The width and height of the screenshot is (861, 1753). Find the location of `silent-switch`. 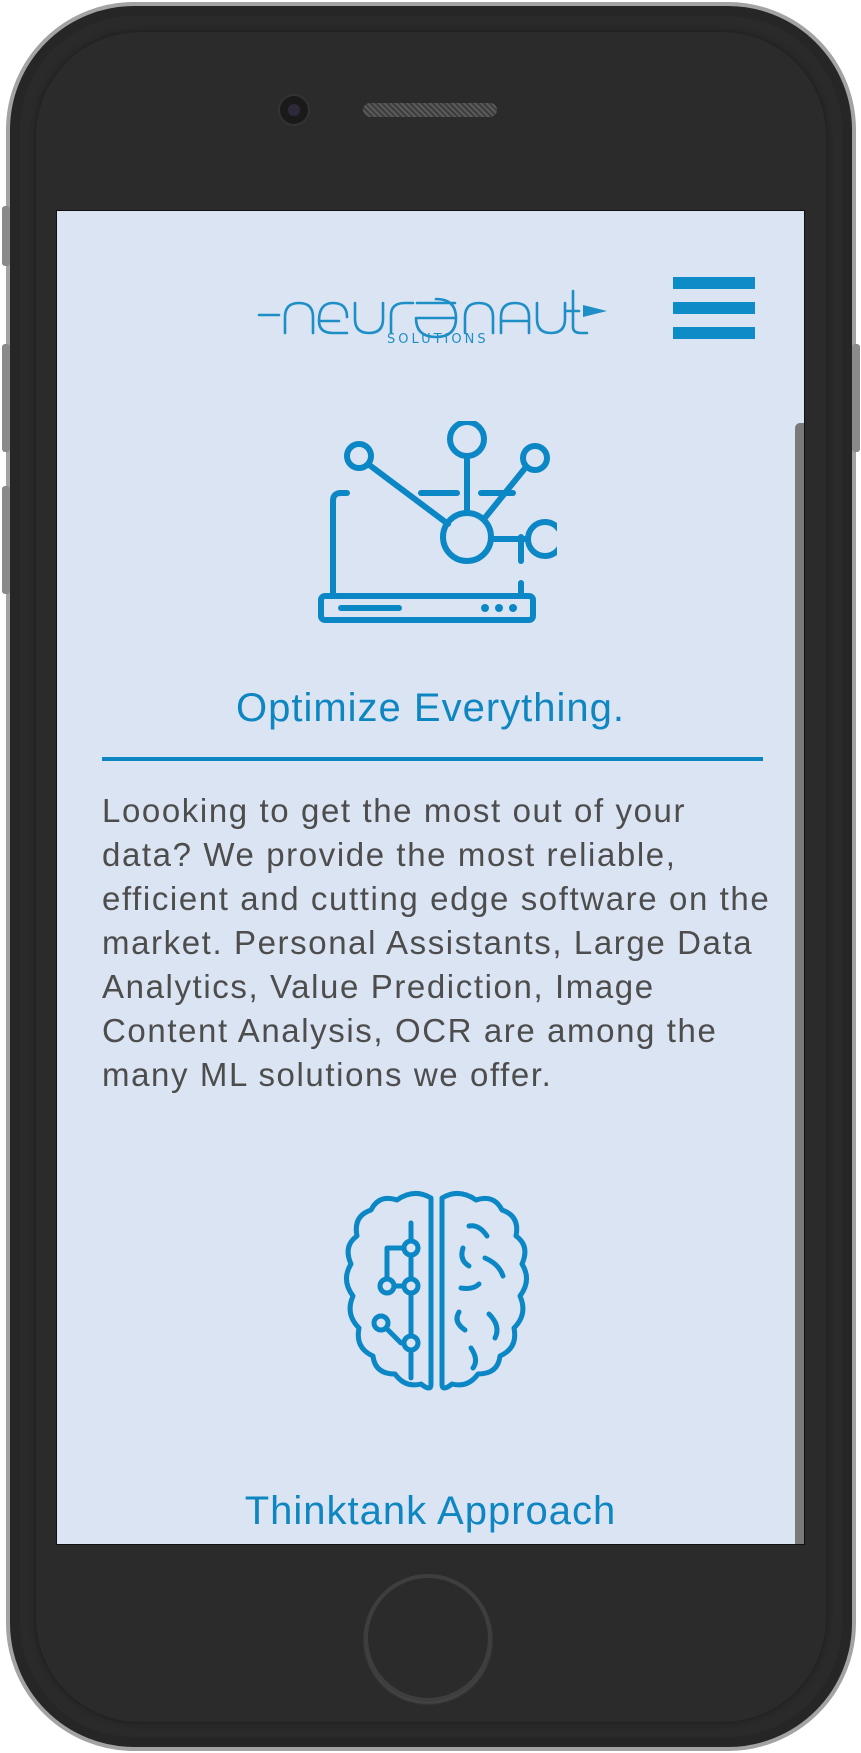

silent-switch is located at coordinates (6, 236).